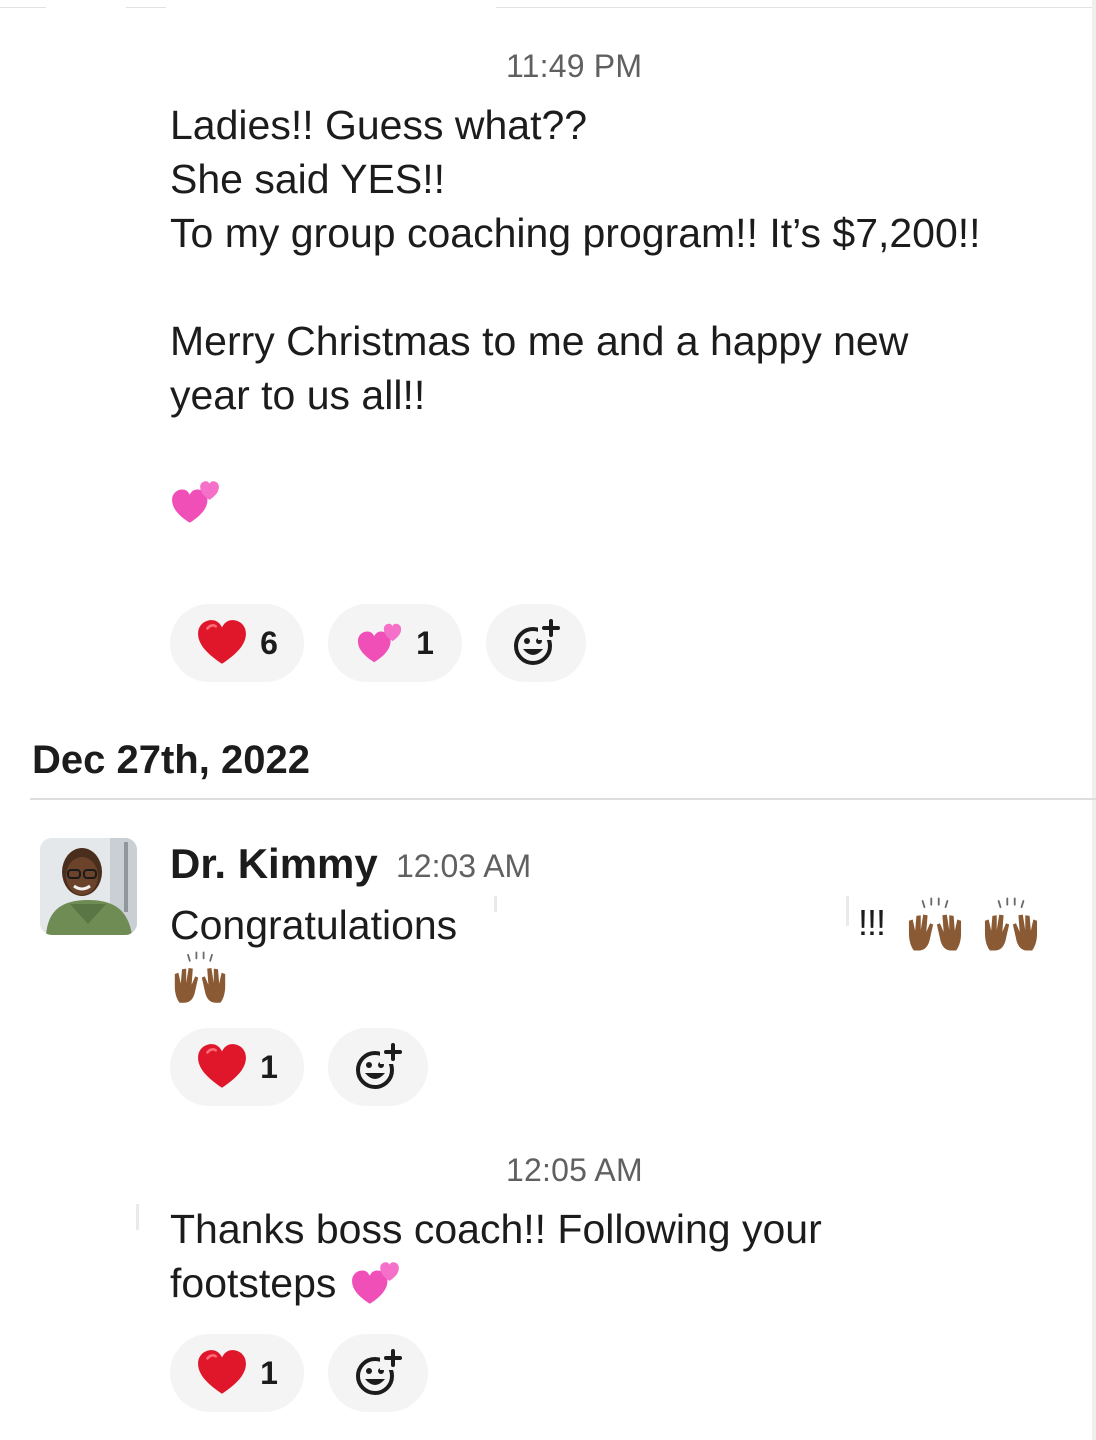 This screenshot has height=1440, width=1096. Describe the element at coordinates (872, 922) in the screenshot. I see `exclamation-text: !!!` at that location.